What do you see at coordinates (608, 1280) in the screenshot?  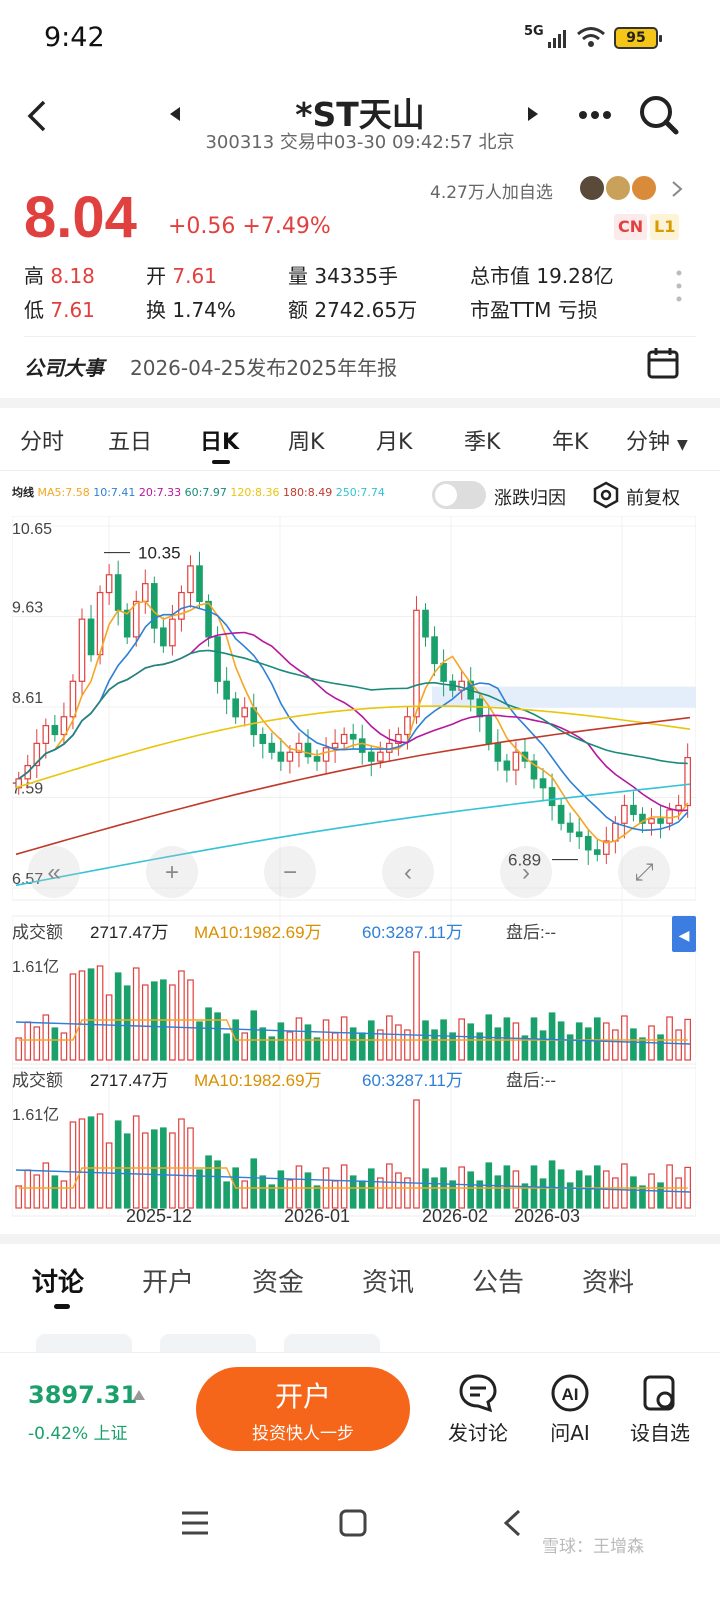 I see `tab-profile: 资料` at bounding box center [608, 1280].